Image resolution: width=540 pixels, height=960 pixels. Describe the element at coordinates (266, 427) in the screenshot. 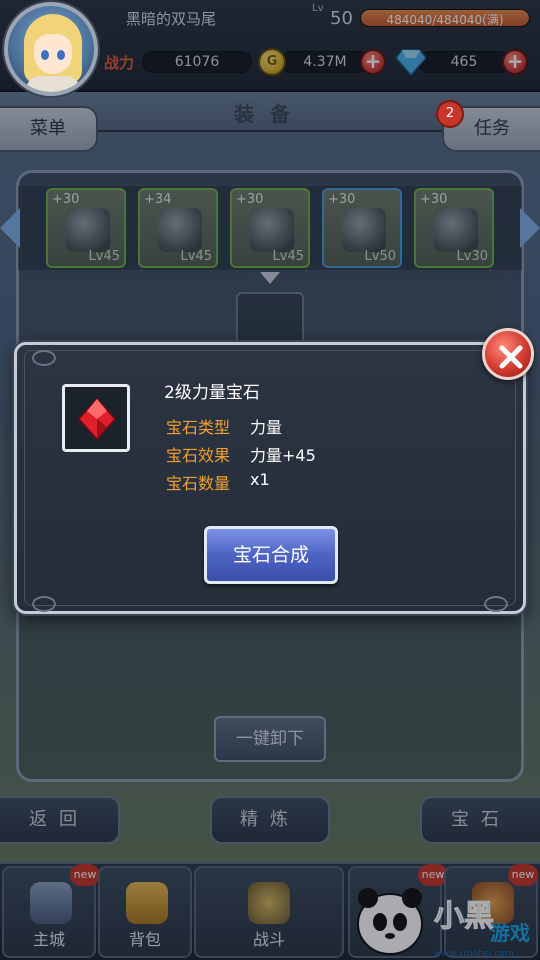

I see `attr-type-value: 力量` at that location.